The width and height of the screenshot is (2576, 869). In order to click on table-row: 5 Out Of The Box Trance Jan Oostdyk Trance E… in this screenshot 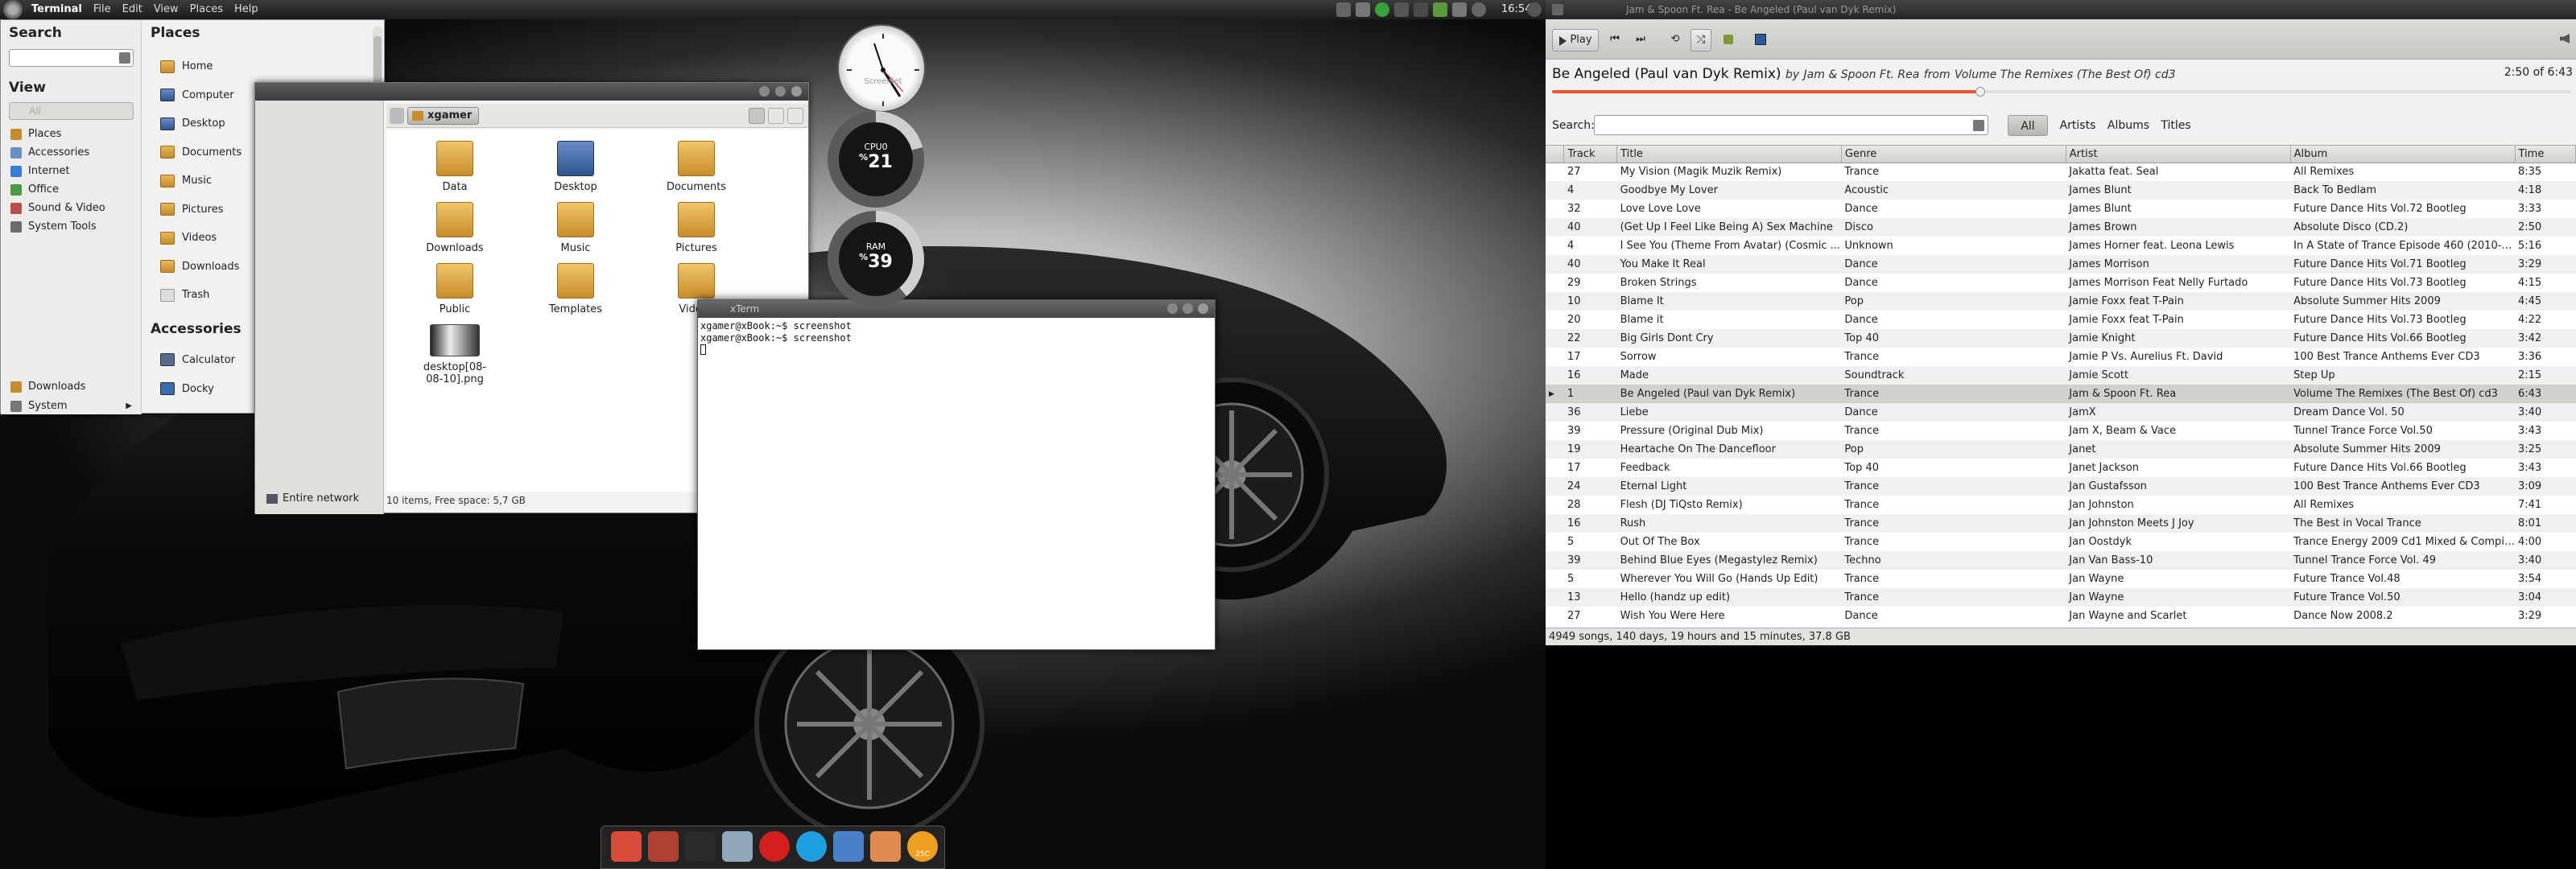, I will do `click(2061, 542)`.